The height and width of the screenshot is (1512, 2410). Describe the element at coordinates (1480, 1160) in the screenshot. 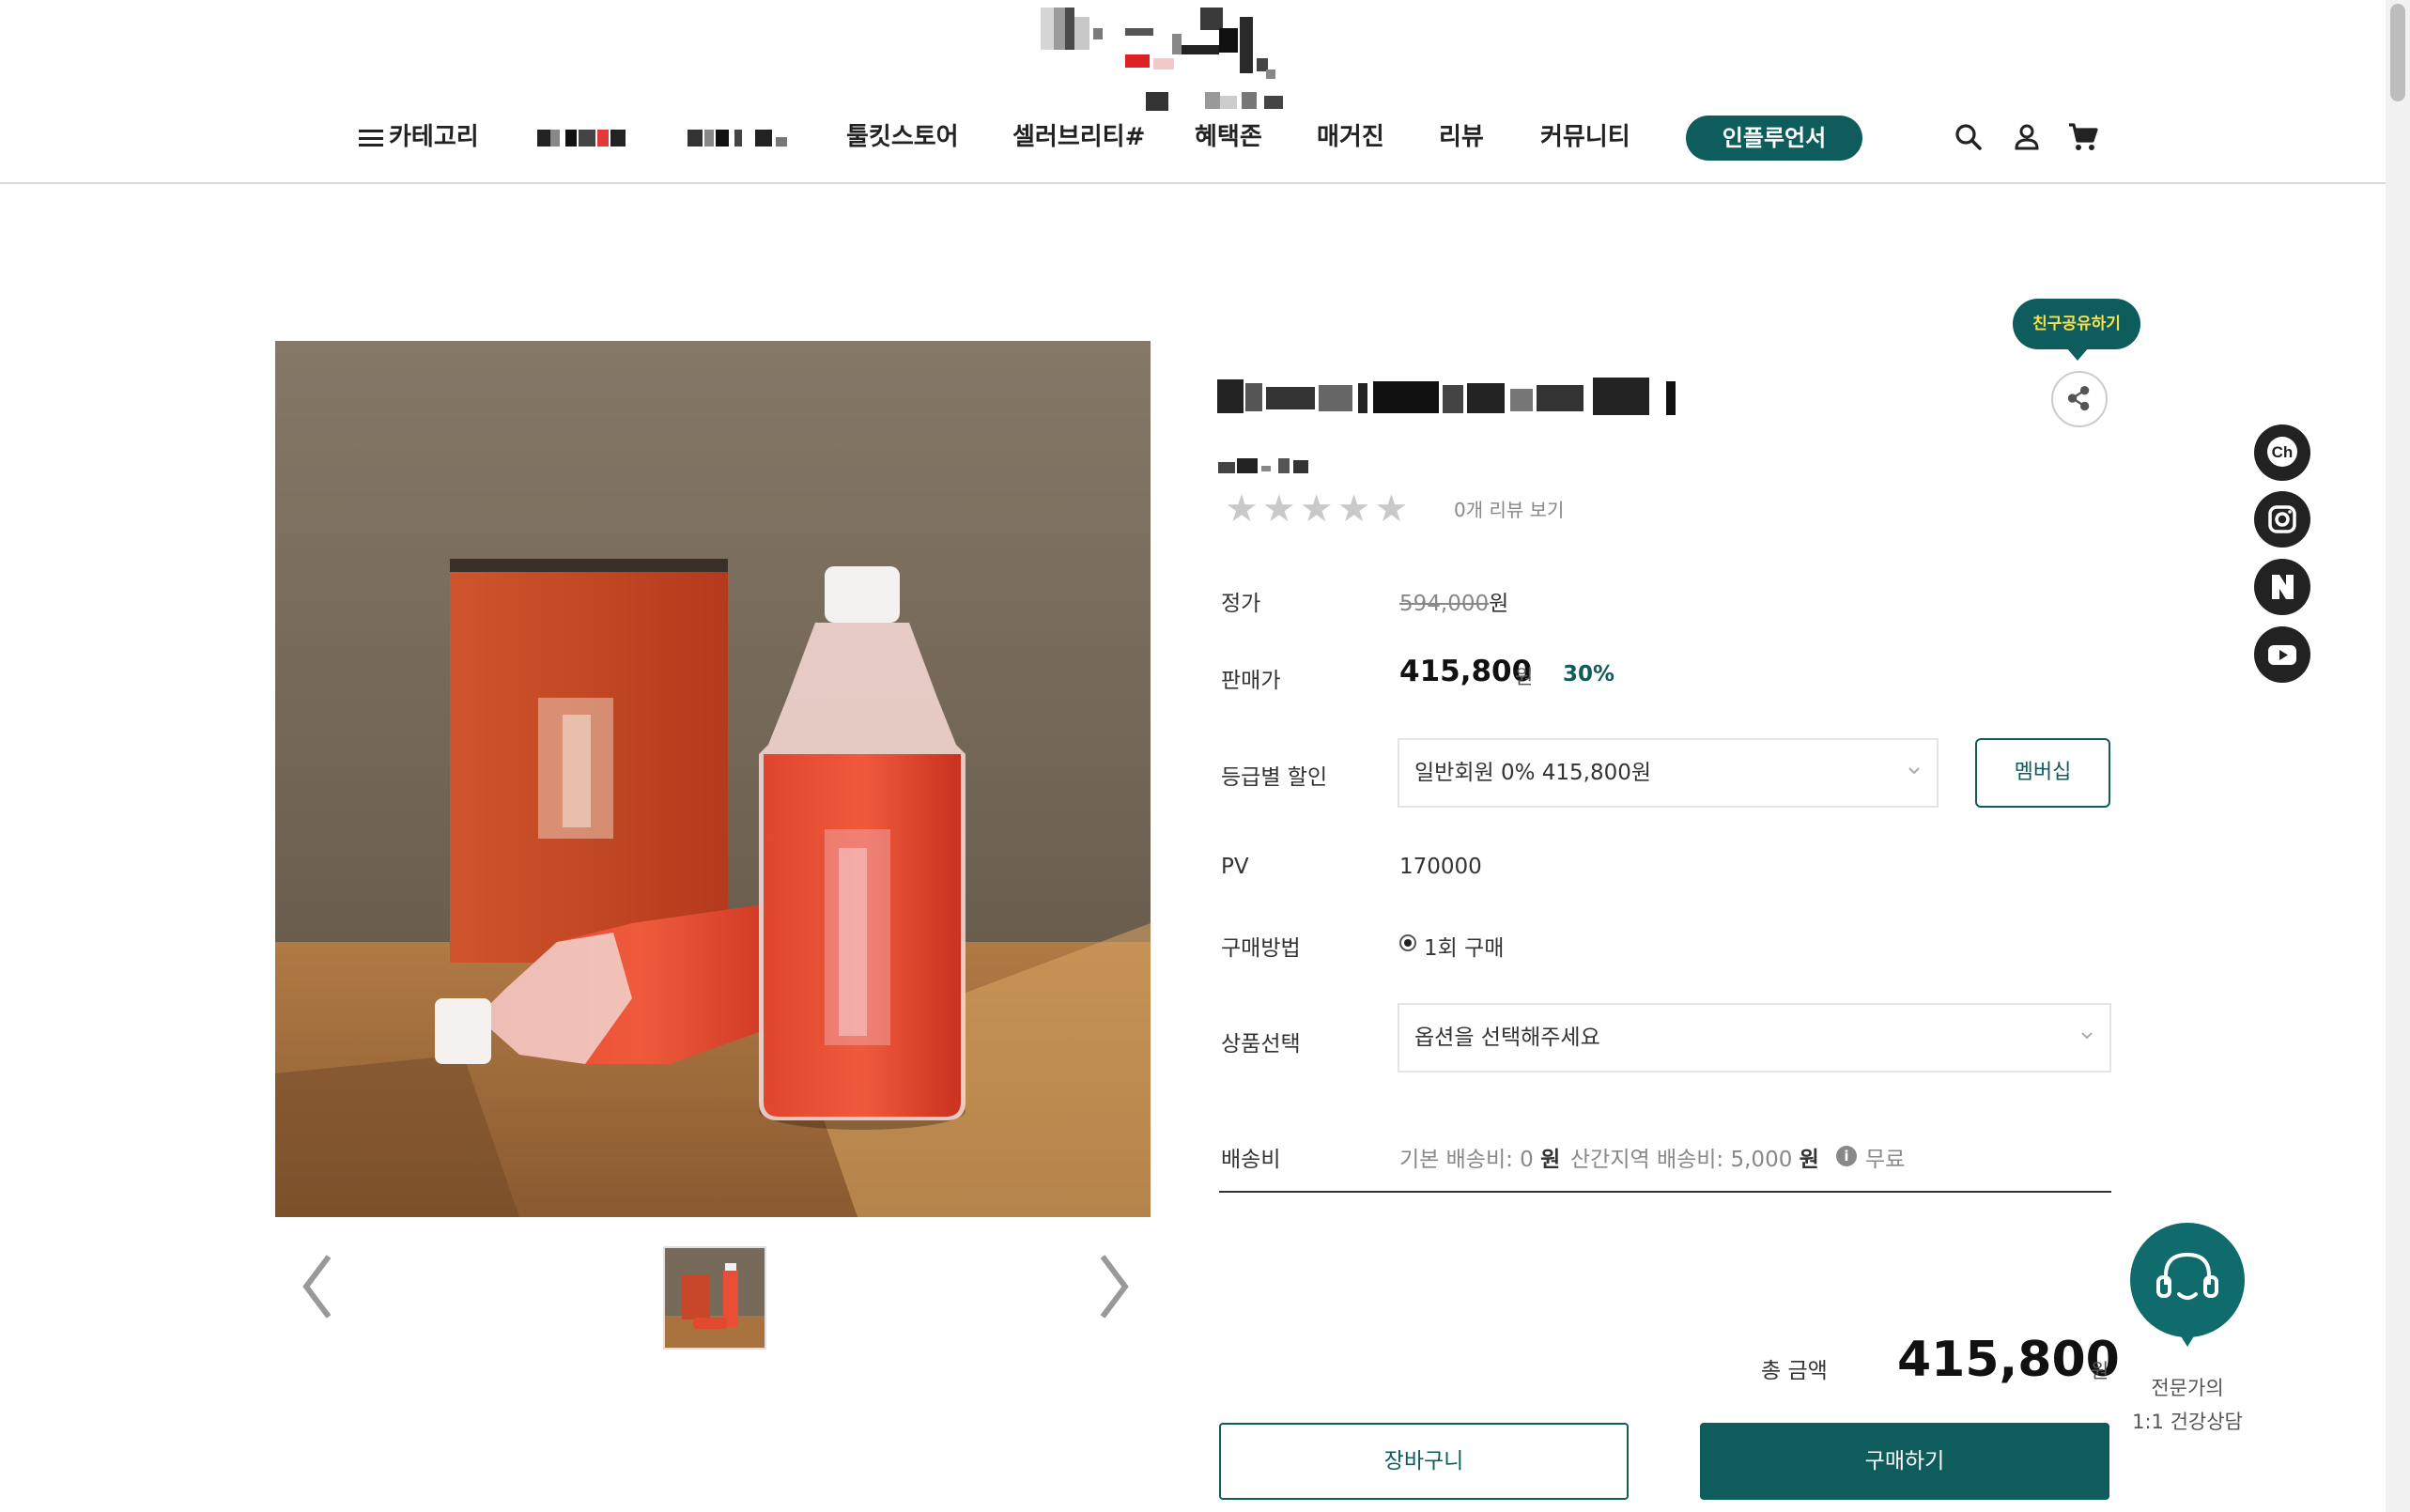

I see `shipping-basic: 기본 배송비: 0 원` at that location.